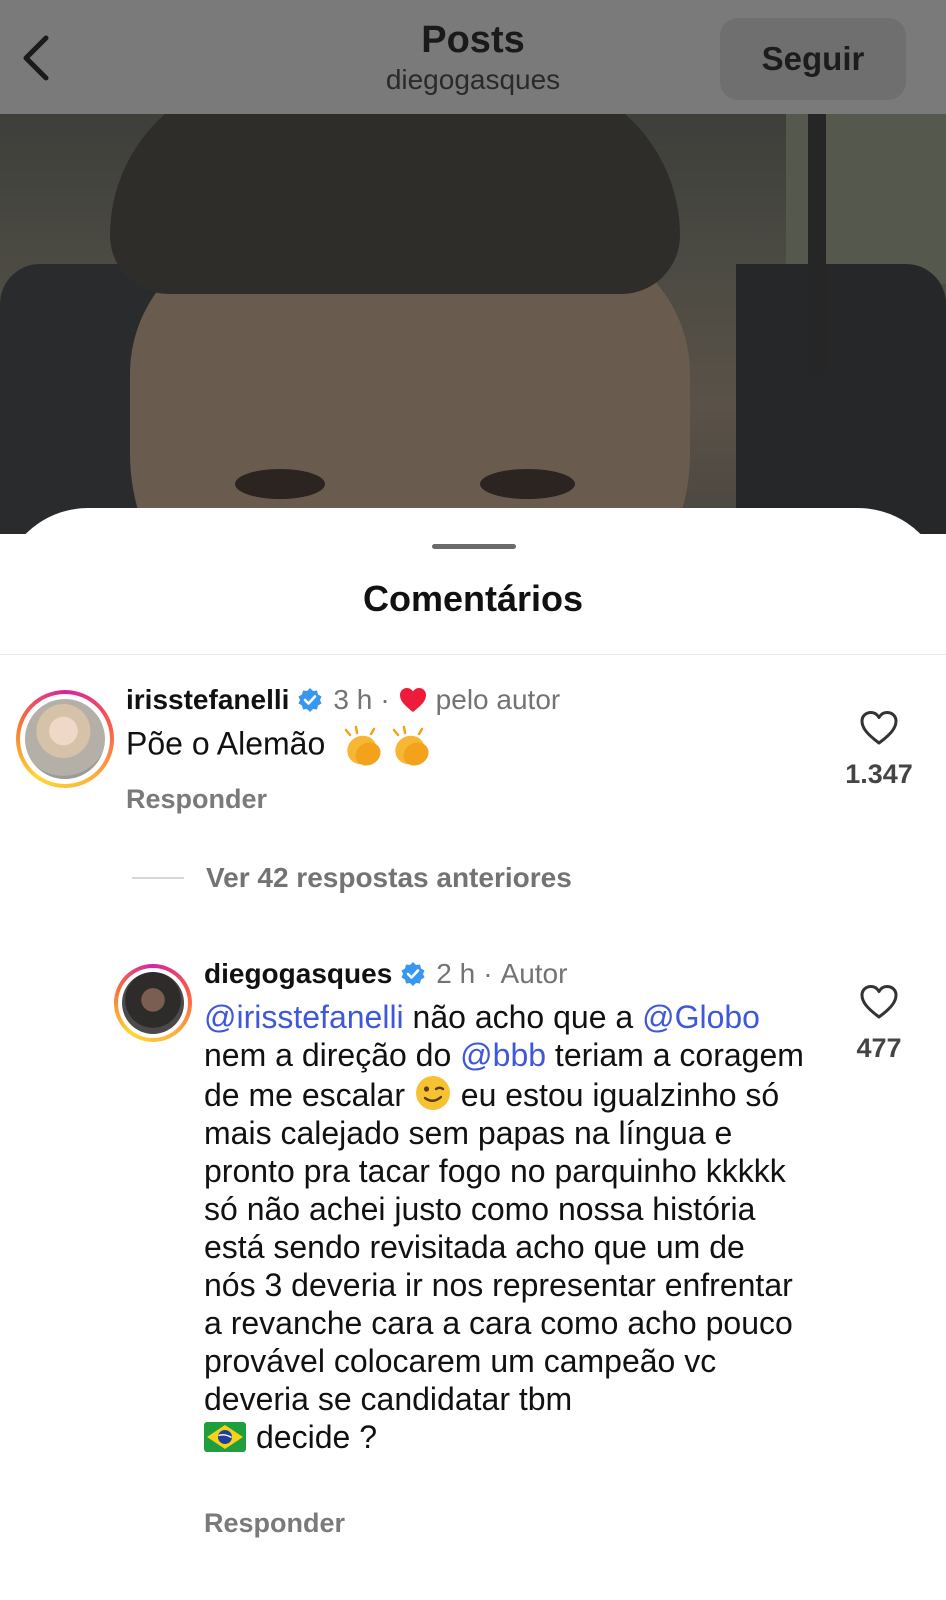  I want to click on view-previous-replies-label: Ver 42 respostas anteriores, so click(389, 877).